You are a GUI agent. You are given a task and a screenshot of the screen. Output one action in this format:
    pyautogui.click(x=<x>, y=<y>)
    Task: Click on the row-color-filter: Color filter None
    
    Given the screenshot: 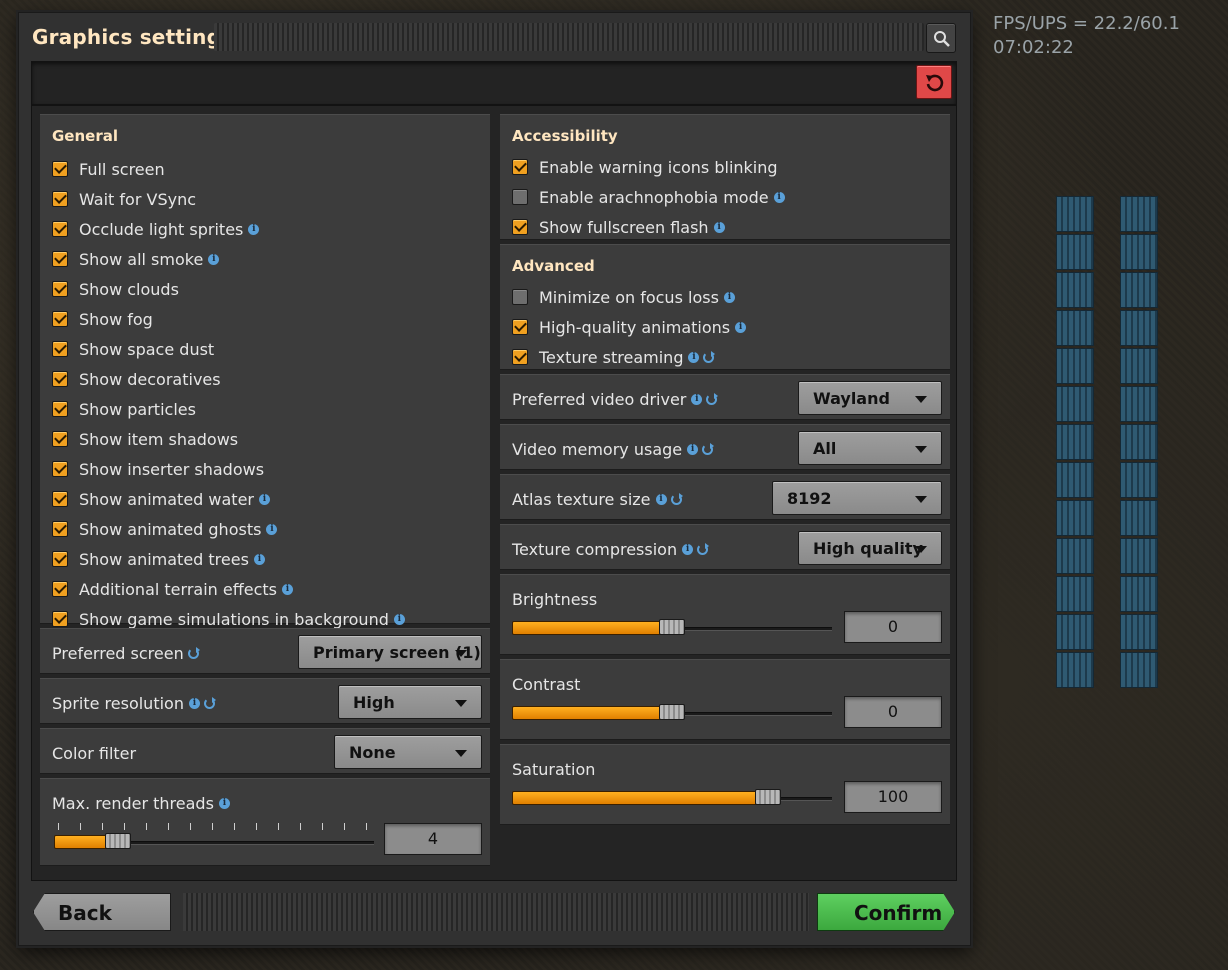 What is the action you would take?
    pyautogui.click(x=265, y=751)
    